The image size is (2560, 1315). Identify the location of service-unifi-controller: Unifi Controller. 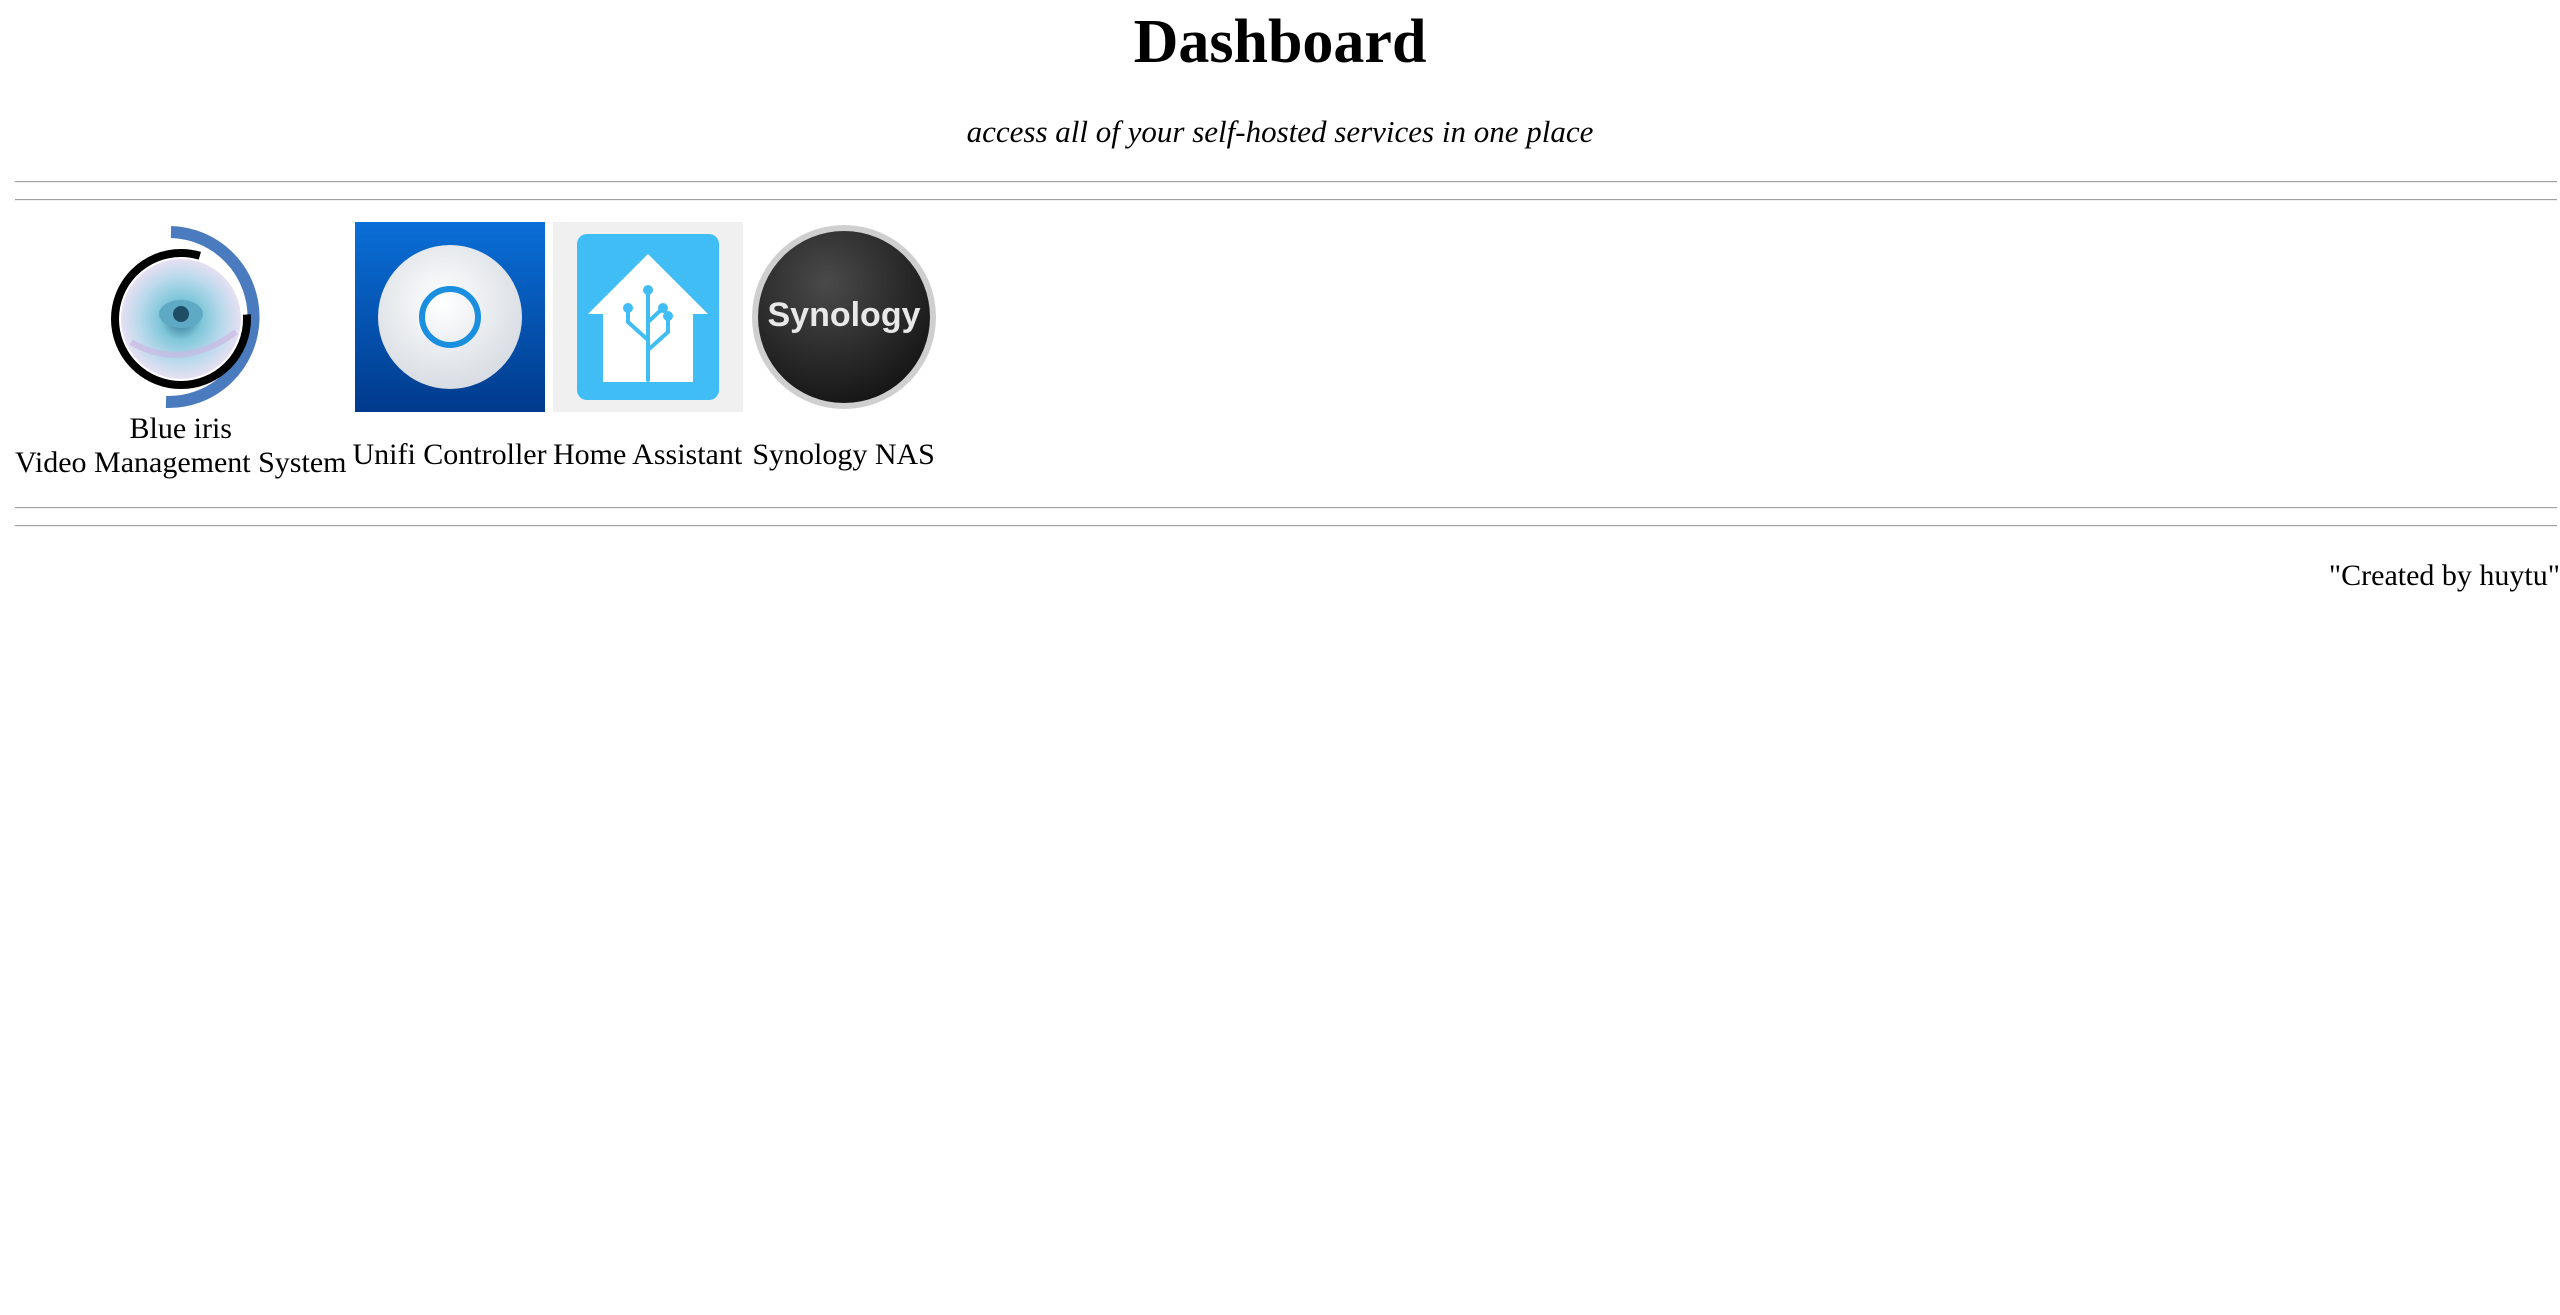
(449, 347).